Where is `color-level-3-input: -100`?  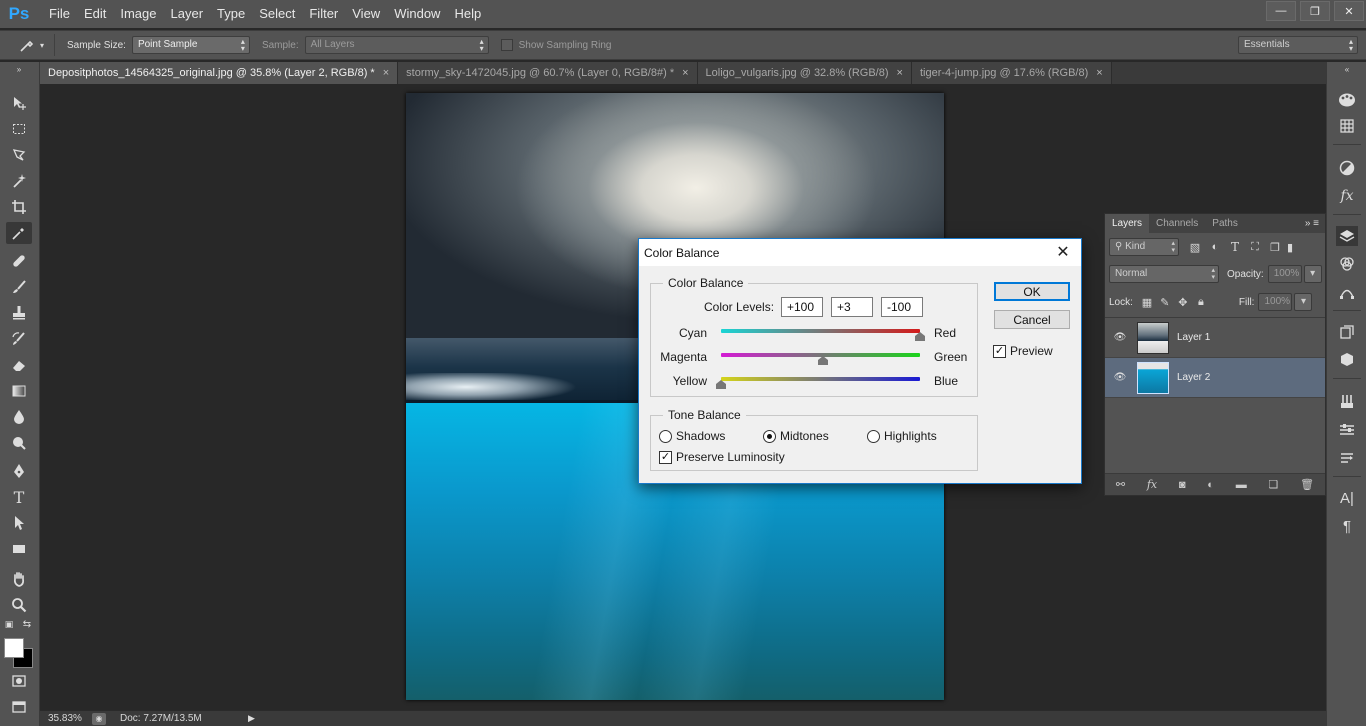 color-level-3-input: -100 is located at coordinates (902, 307).